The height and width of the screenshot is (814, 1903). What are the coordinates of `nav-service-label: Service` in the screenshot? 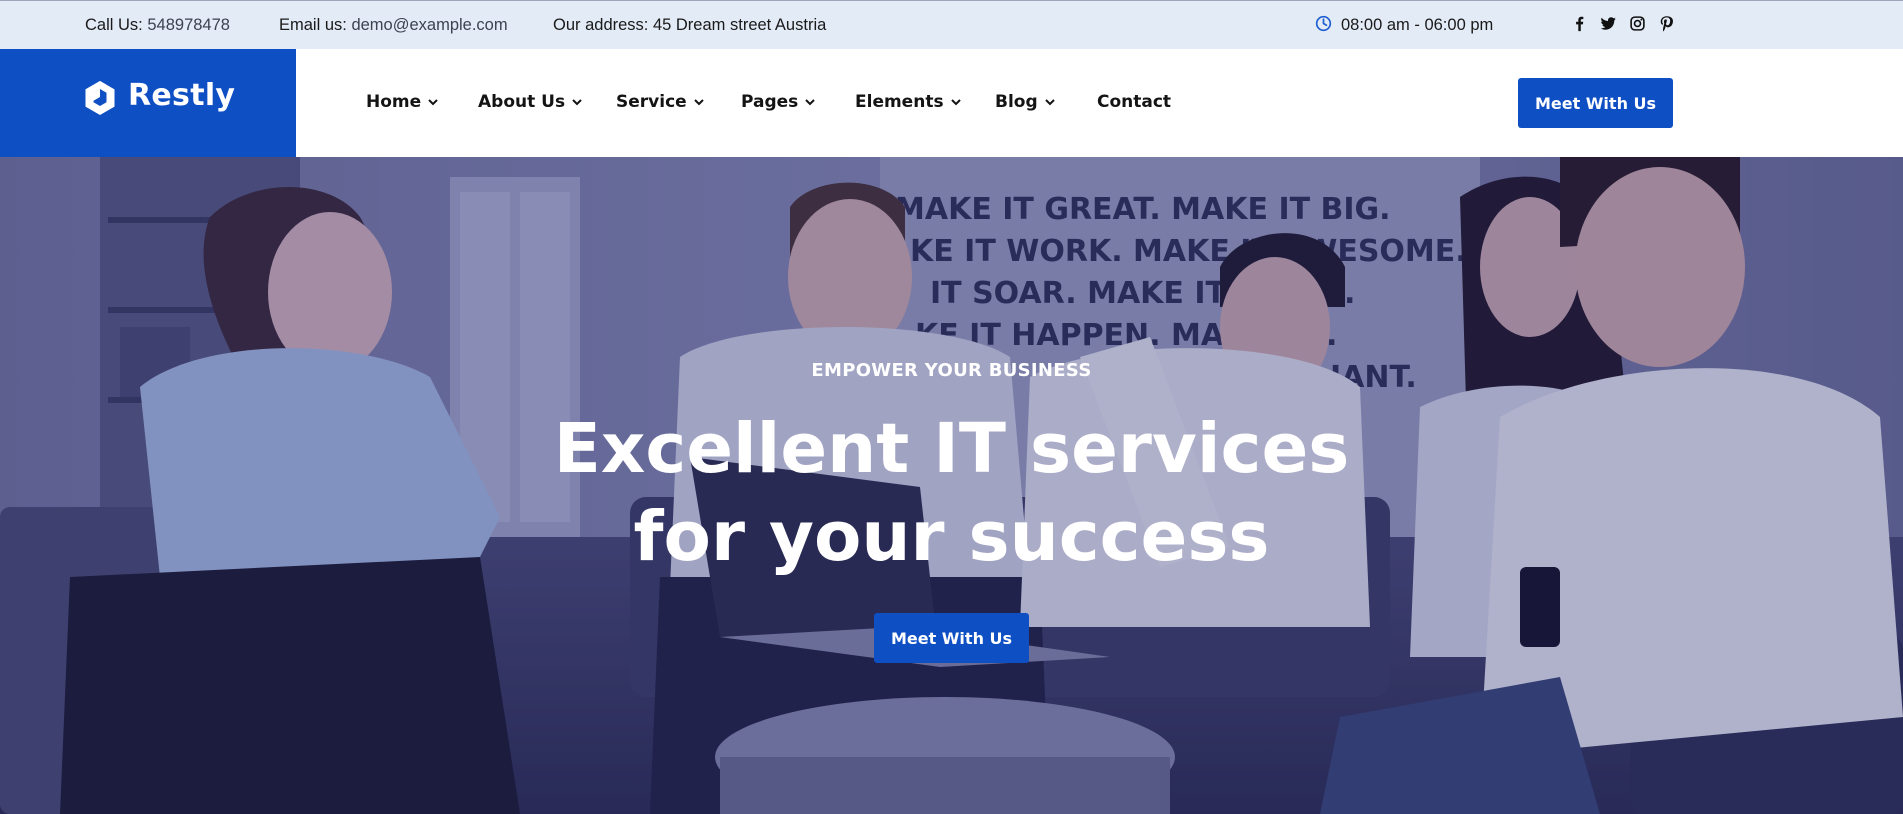 It's located at (651, 102).